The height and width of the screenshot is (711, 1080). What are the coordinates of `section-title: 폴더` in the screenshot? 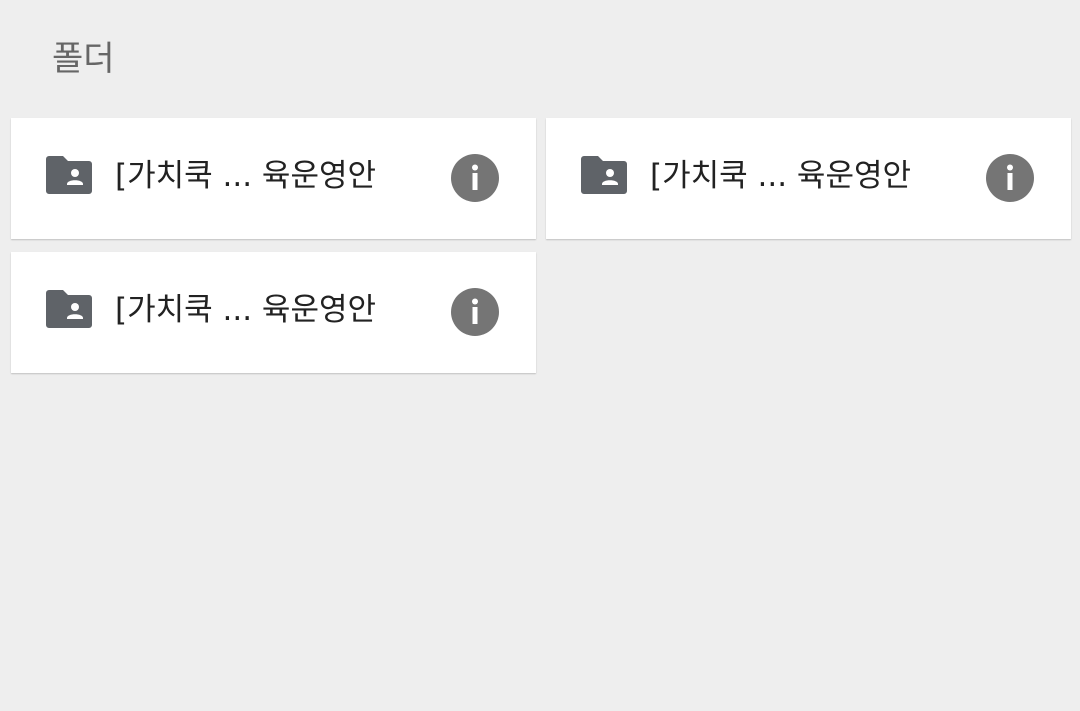 It's located at (83, 59).